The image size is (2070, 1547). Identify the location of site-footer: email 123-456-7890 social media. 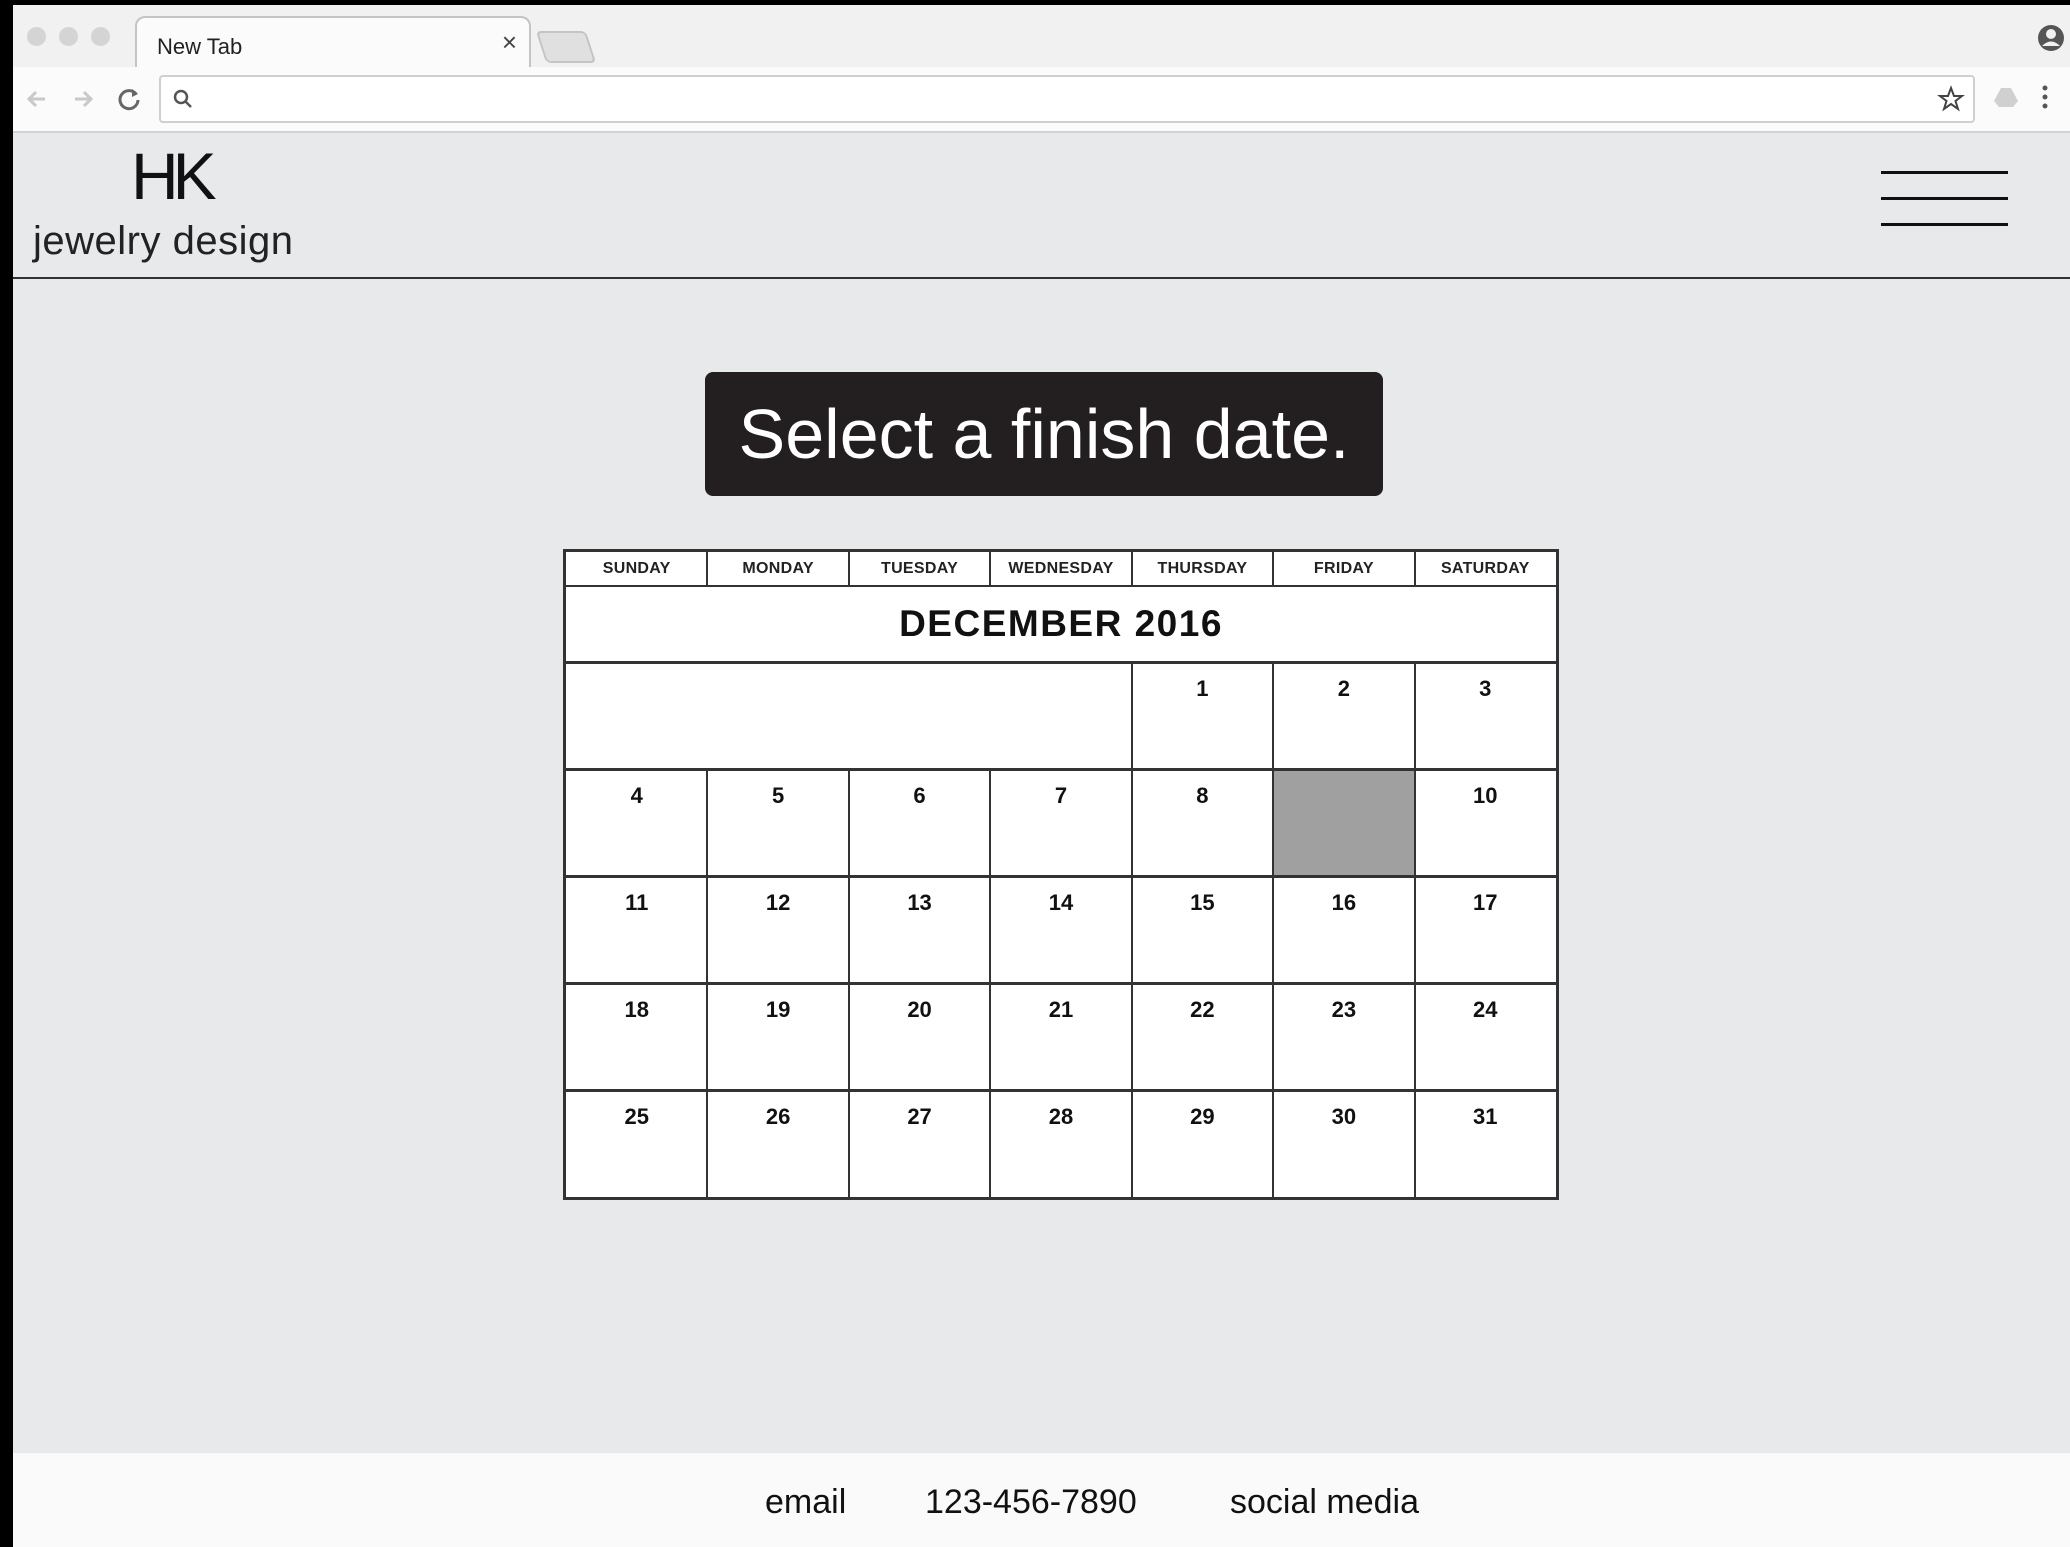
(1041, 1500).